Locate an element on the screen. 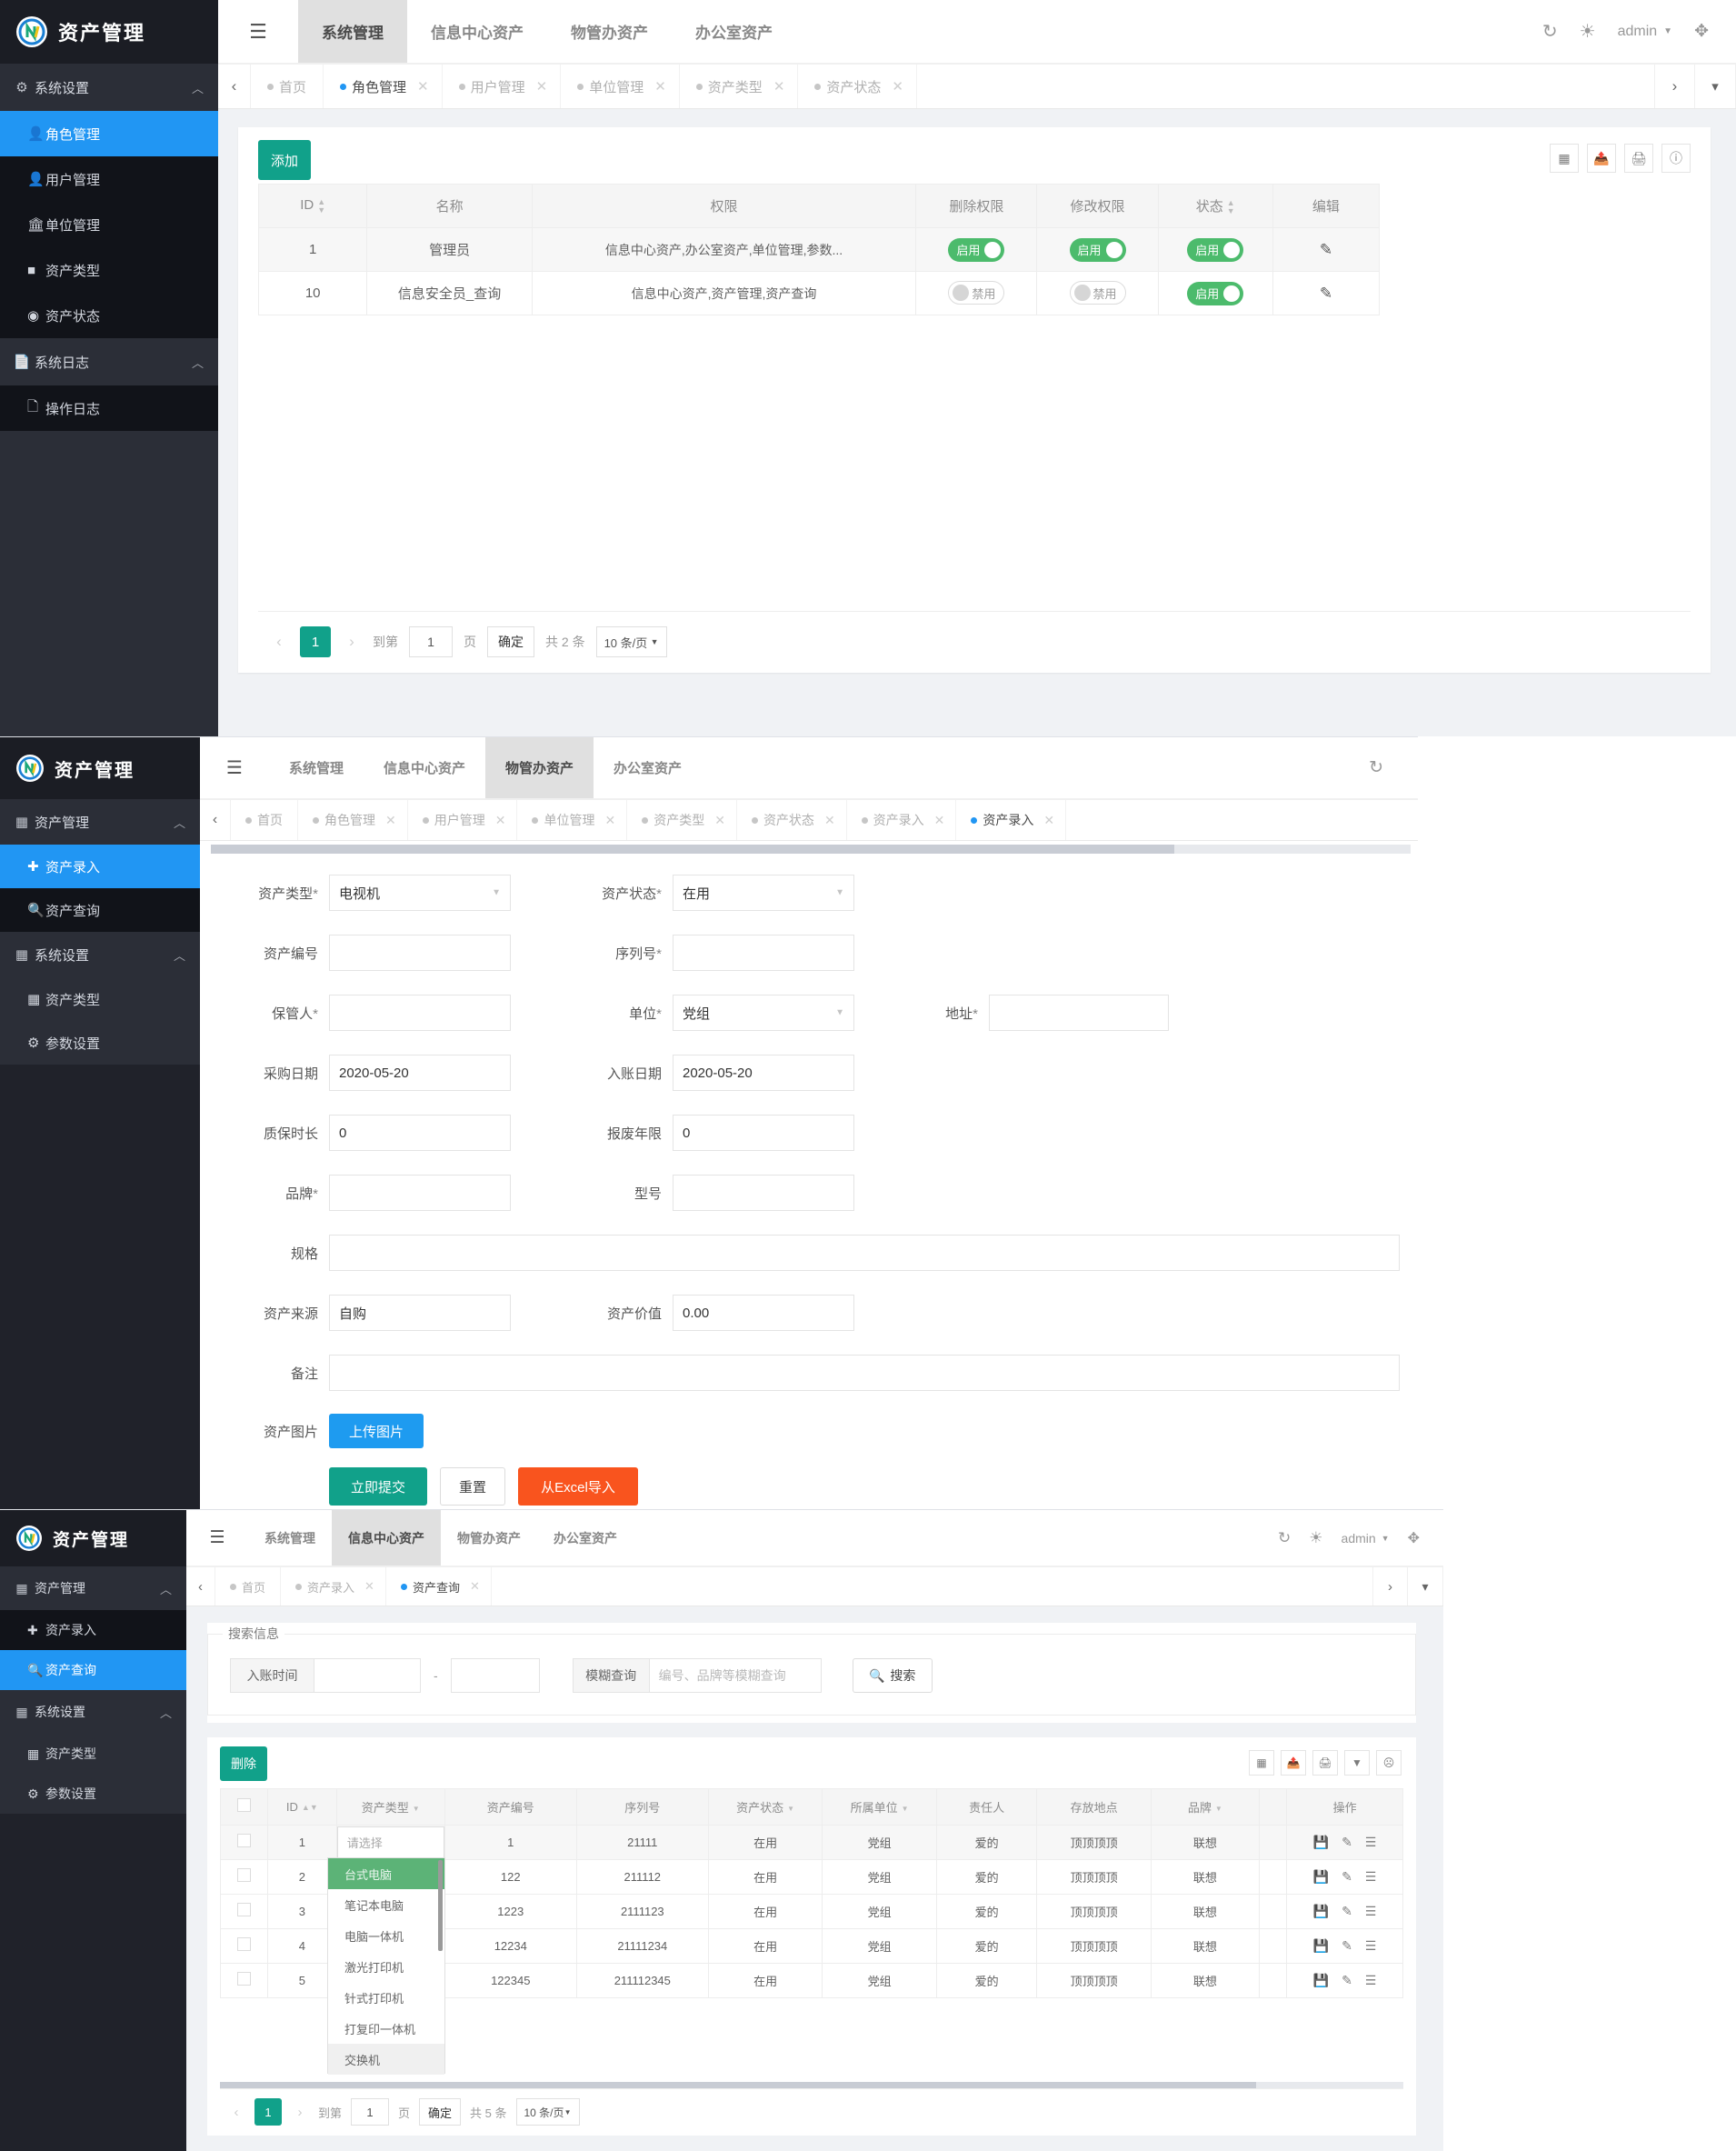 The height and width of the screenshot is (2151, 1736). unit-select: 党组 ▼ is located at coordinates (764, 1013).